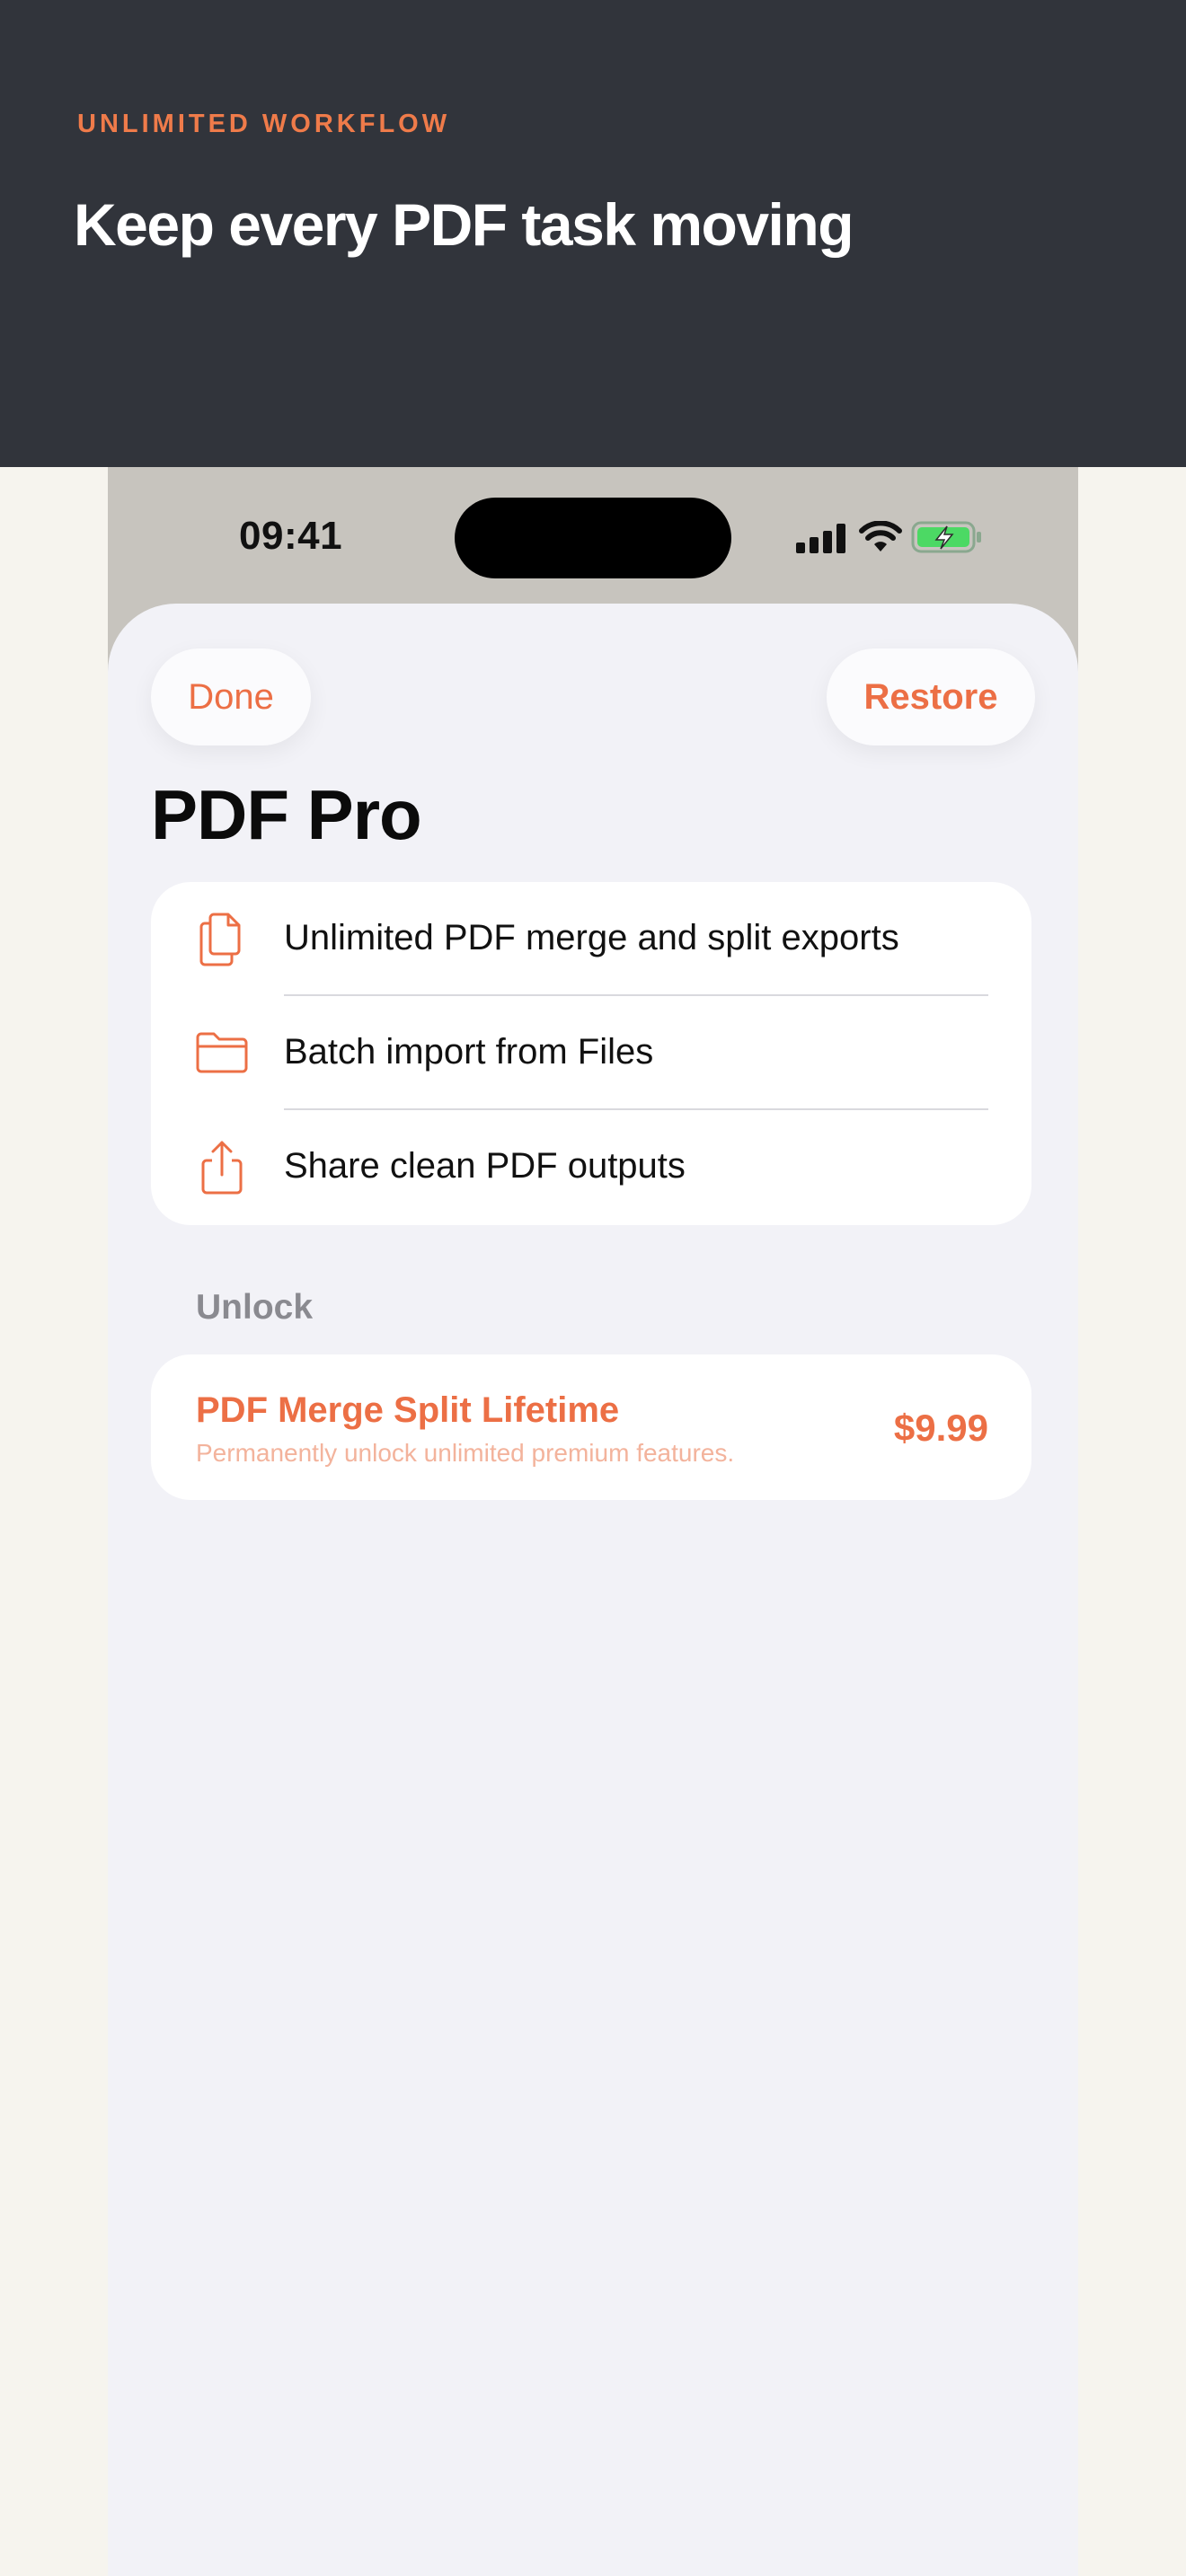 The width and height of the screenshot is (1186, 2576). Describe the element at coordinates (464, 224) in the screenshot. I see `banner-headline: Keep every PDF task moving` at that location.